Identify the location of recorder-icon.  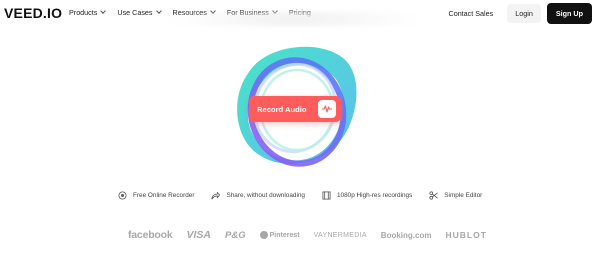
(122, 195).